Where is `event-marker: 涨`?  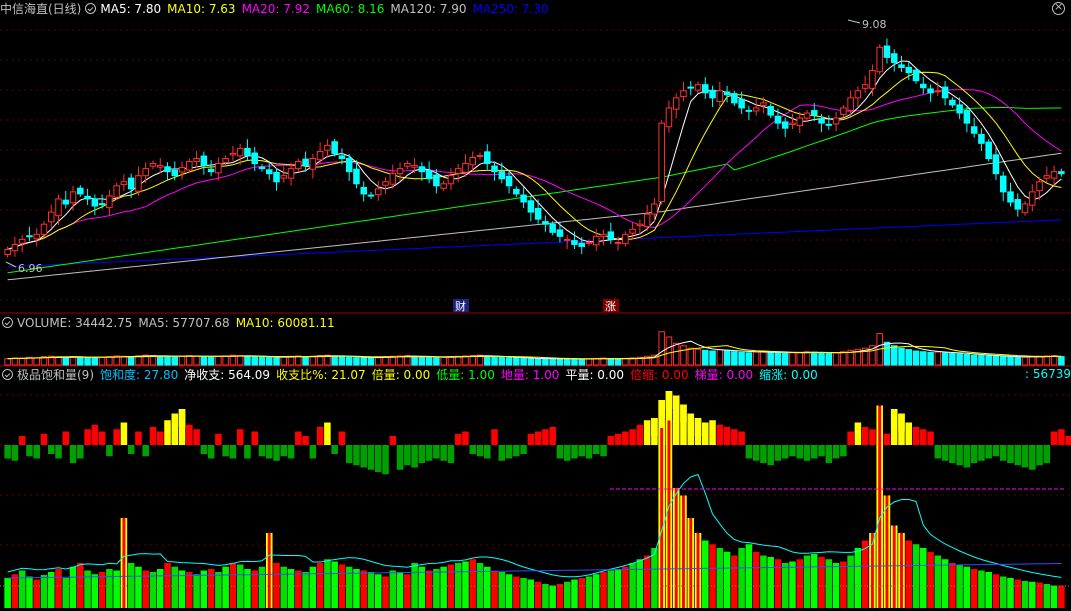
event-marker: 涨 is located at coordinates (610, 306).